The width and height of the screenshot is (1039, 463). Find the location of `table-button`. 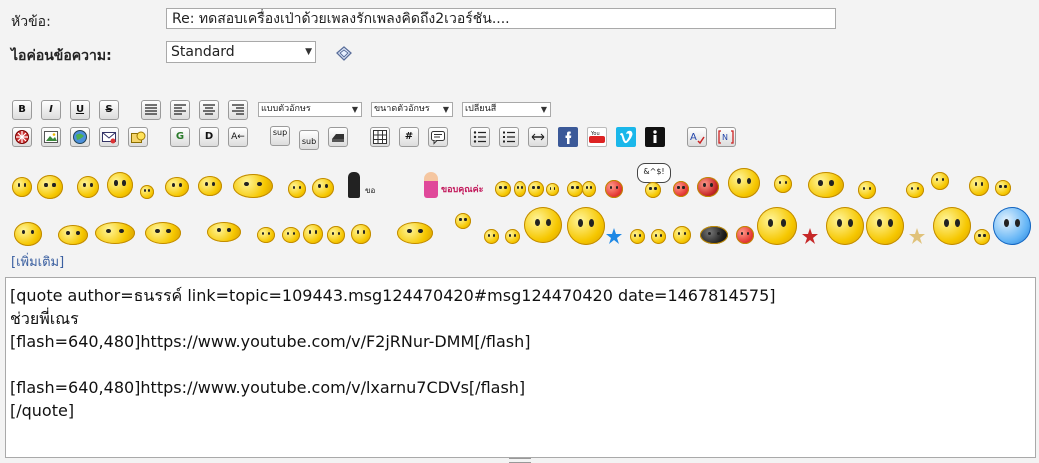

table-button is located at coordinates (380, 137).